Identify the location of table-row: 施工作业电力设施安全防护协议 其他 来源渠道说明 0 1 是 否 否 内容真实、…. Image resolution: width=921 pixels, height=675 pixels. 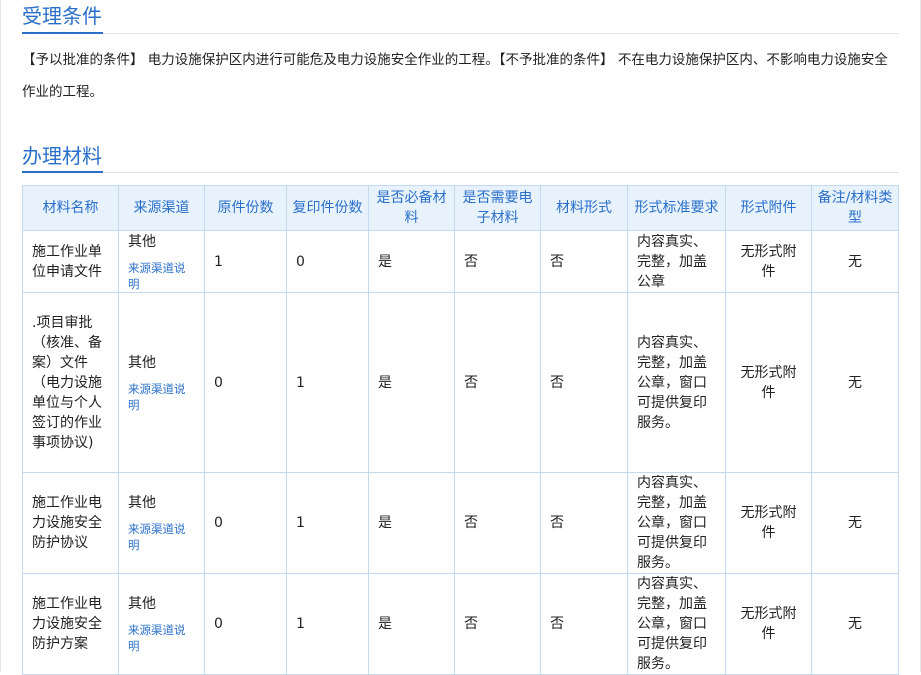
(460, 523).